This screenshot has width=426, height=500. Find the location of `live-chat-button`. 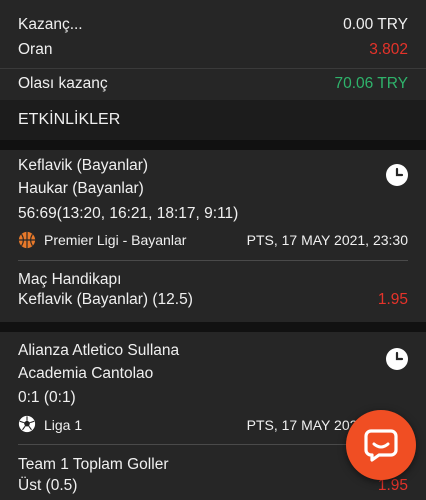

live-chat-button is located at coordinates (381, 445).